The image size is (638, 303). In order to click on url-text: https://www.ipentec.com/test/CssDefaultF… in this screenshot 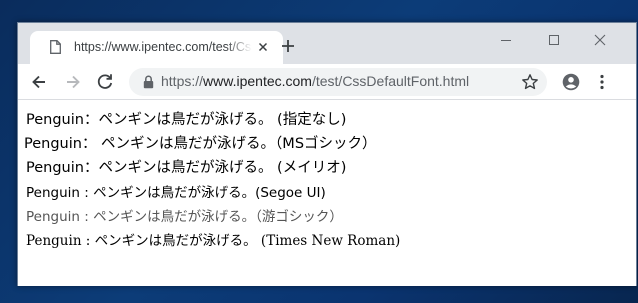, I will do `click(315, 82)`.